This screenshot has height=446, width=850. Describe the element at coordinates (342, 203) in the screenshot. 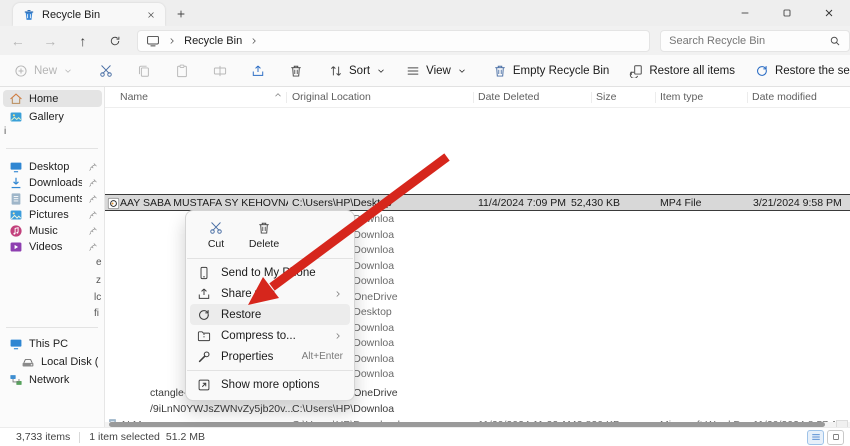

I see `cell-original-location: C:\Users\HP\Desktop` at that location.